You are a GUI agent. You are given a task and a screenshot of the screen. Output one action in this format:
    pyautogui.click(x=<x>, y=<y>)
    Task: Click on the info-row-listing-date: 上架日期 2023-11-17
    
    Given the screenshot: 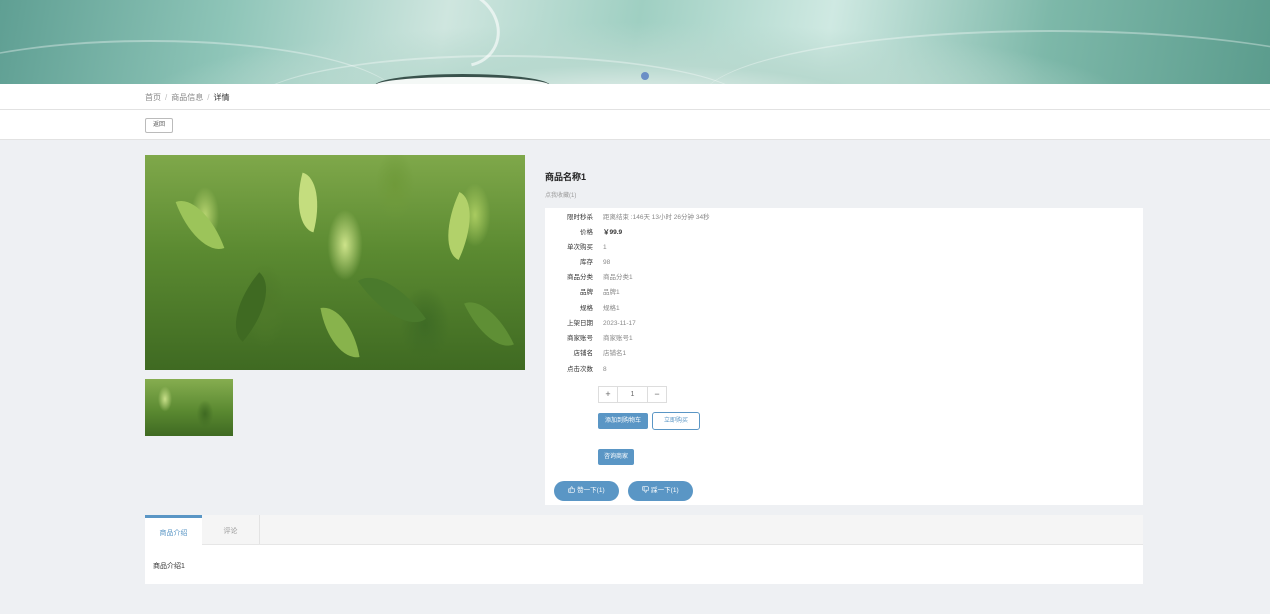 What is the action you would take?
    pyautogui.click(x=844, y=324)
    